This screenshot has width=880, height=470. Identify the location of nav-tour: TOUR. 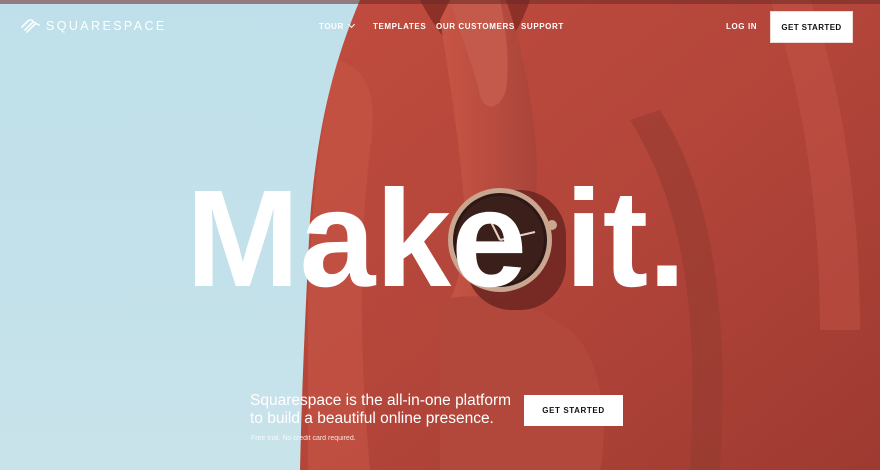
(337, 25).